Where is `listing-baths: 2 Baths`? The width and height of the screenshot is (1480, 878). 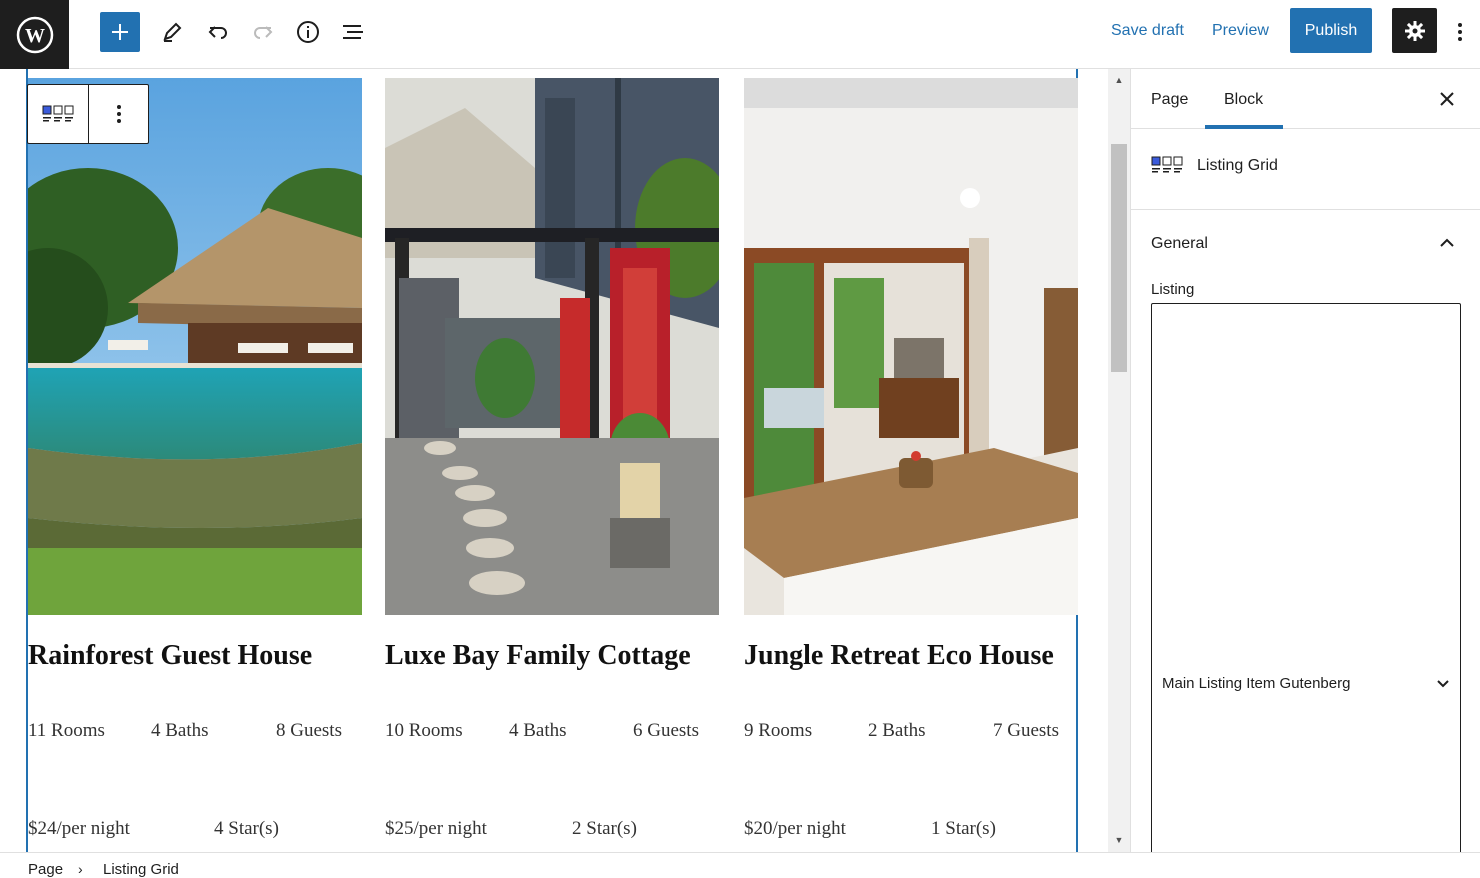
listing-baths: 2 Baths is located at coordinates (897, 730).